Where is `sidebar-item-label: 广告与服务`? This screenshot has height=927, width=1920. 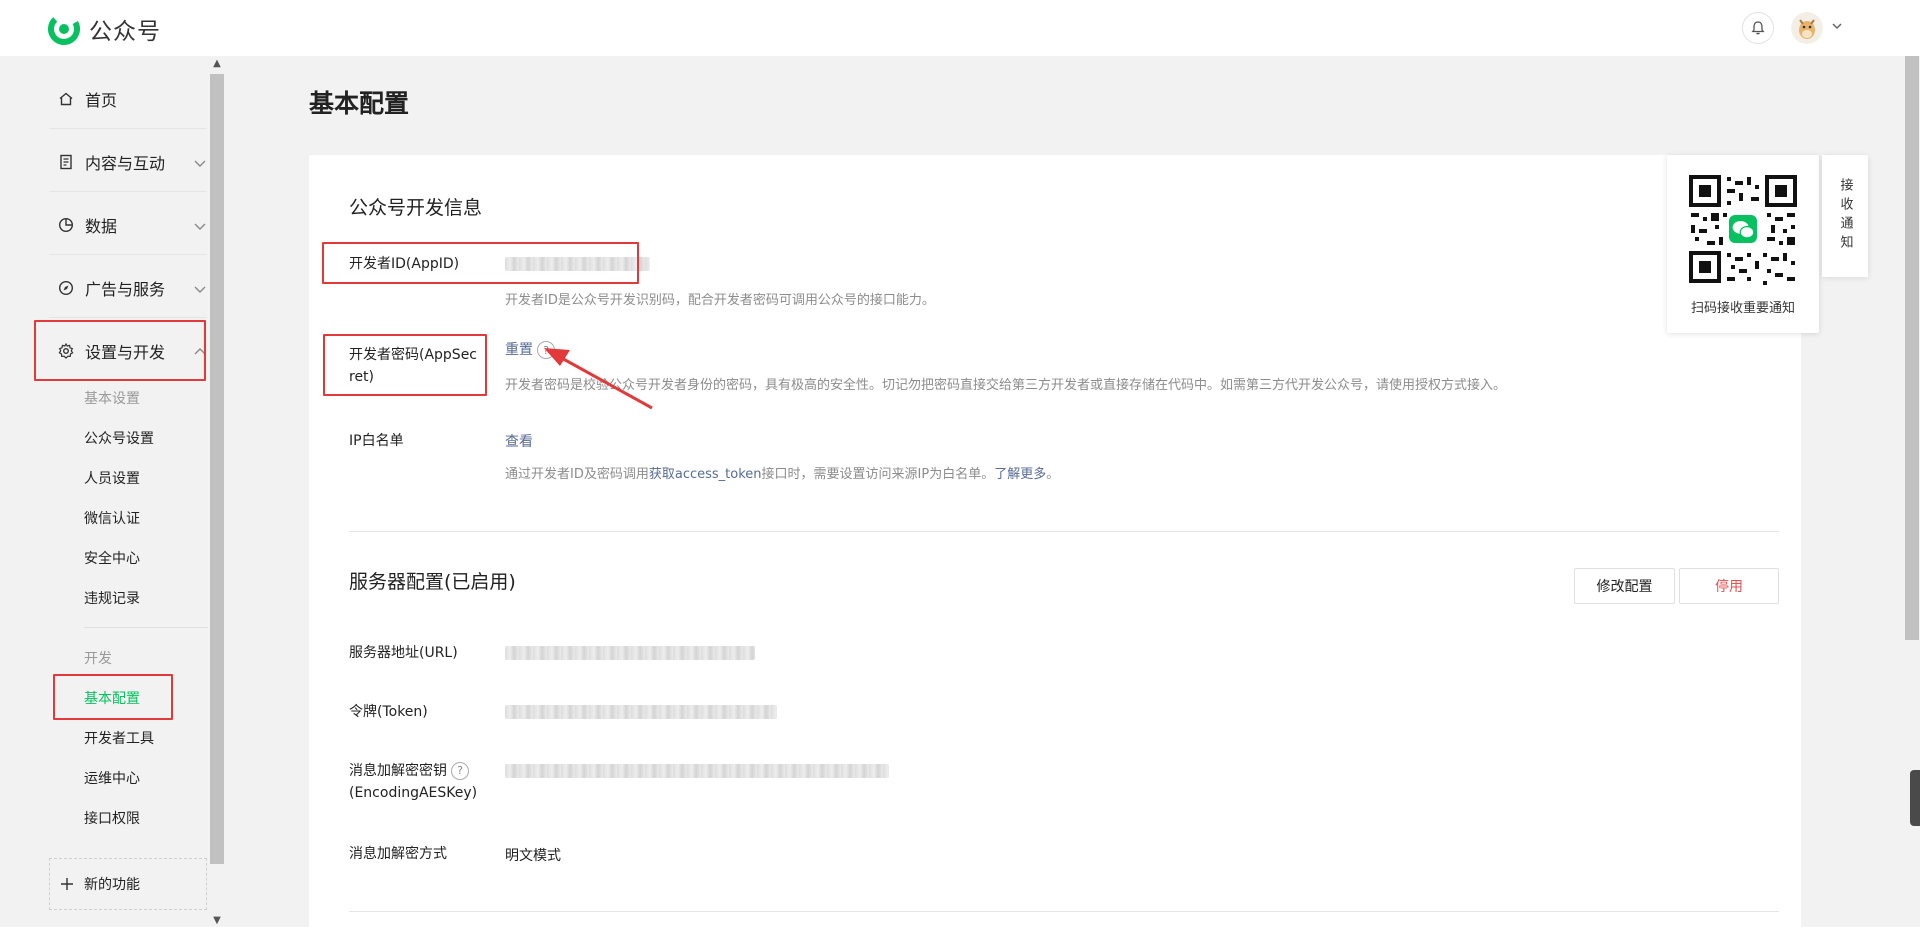 sidebar-item-label: 广告与服务 is located at coordinates (125, 289).